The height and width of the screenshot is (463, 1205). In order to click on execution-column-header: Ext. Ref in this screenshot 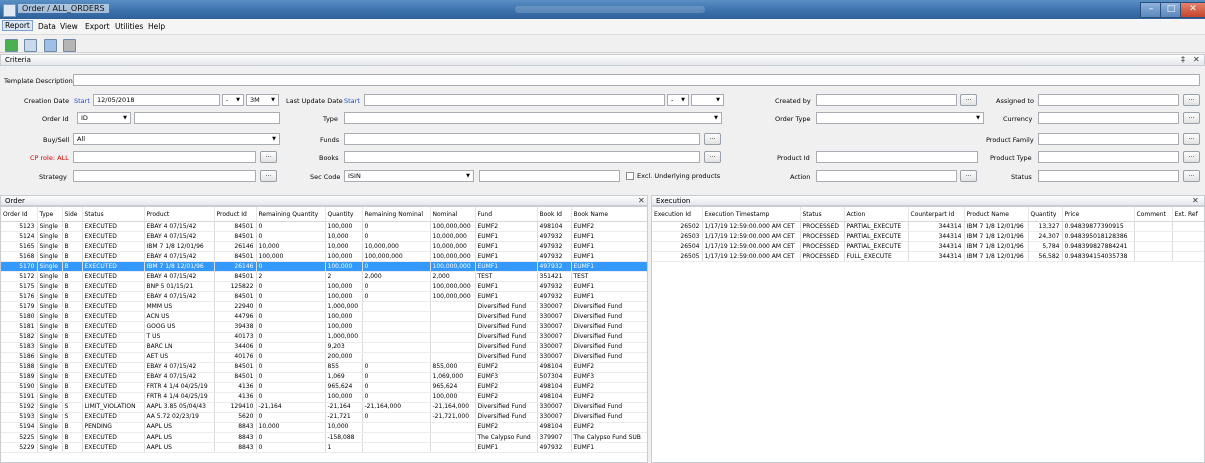, I will do `click(1188, 214)`.